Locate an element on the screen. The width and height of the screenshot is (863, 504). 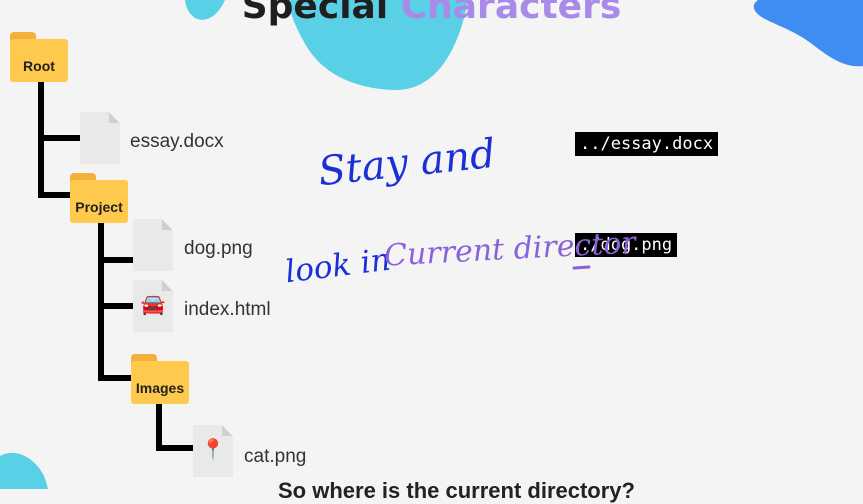
file-icon-index: 🚘 is located at coordinates (153, 306).